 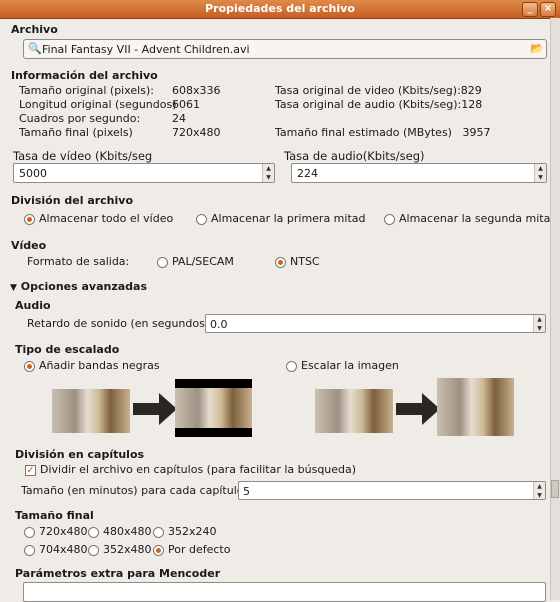 What do you see at coordinates (30, 470) in the screenshot?
I see `checkbox-icon: ✓` at bounding box center [30, 470].